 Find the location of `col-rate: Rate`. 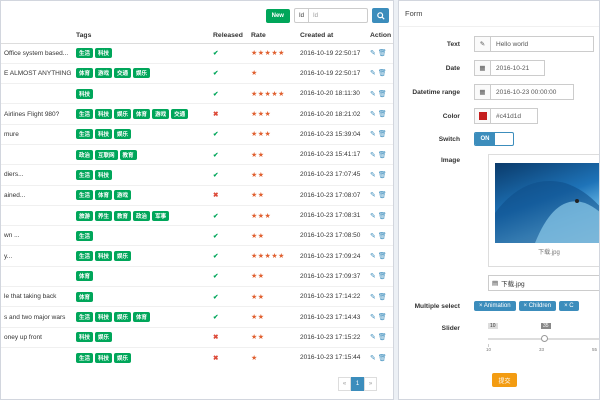

col-rate: Rate is located at coordinates (272, 36).